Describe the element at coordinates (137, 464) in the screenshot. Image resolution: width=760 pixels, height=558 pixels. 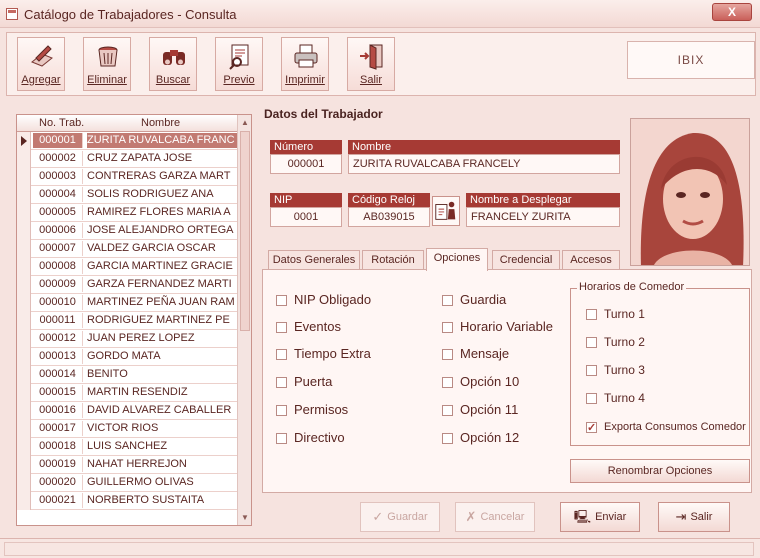
I see `cell-nombre: NAHAT HERREJON` at that location.